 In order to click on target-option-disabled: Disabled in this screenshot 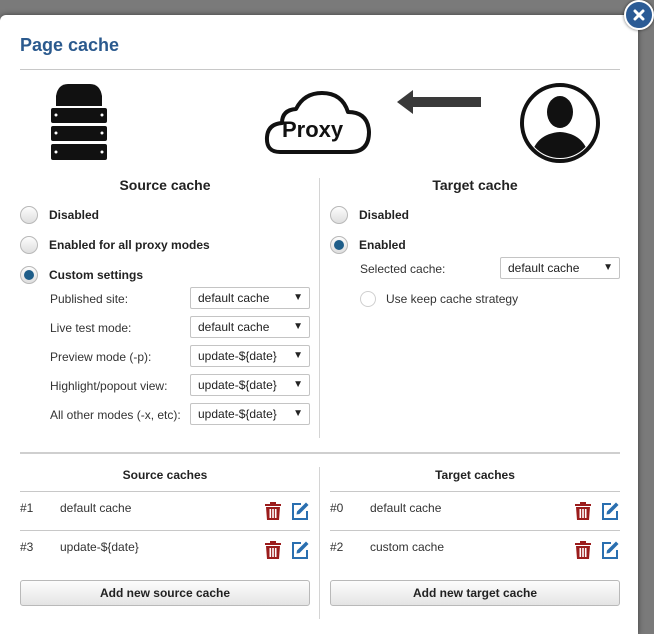, I will do `click(369, 215)`.